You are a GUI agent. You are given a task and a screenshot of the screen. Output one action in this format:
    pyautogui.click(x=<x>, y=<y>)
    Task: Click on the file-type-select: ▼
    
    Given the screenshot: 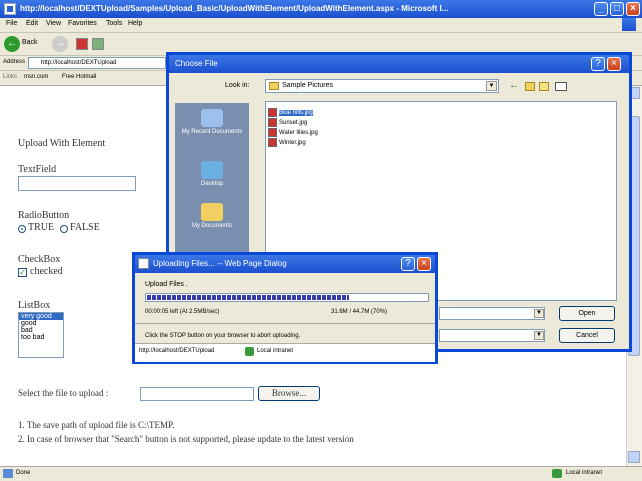 What is the action you would take?
    pyautogui.click(x=492, y=335)
    